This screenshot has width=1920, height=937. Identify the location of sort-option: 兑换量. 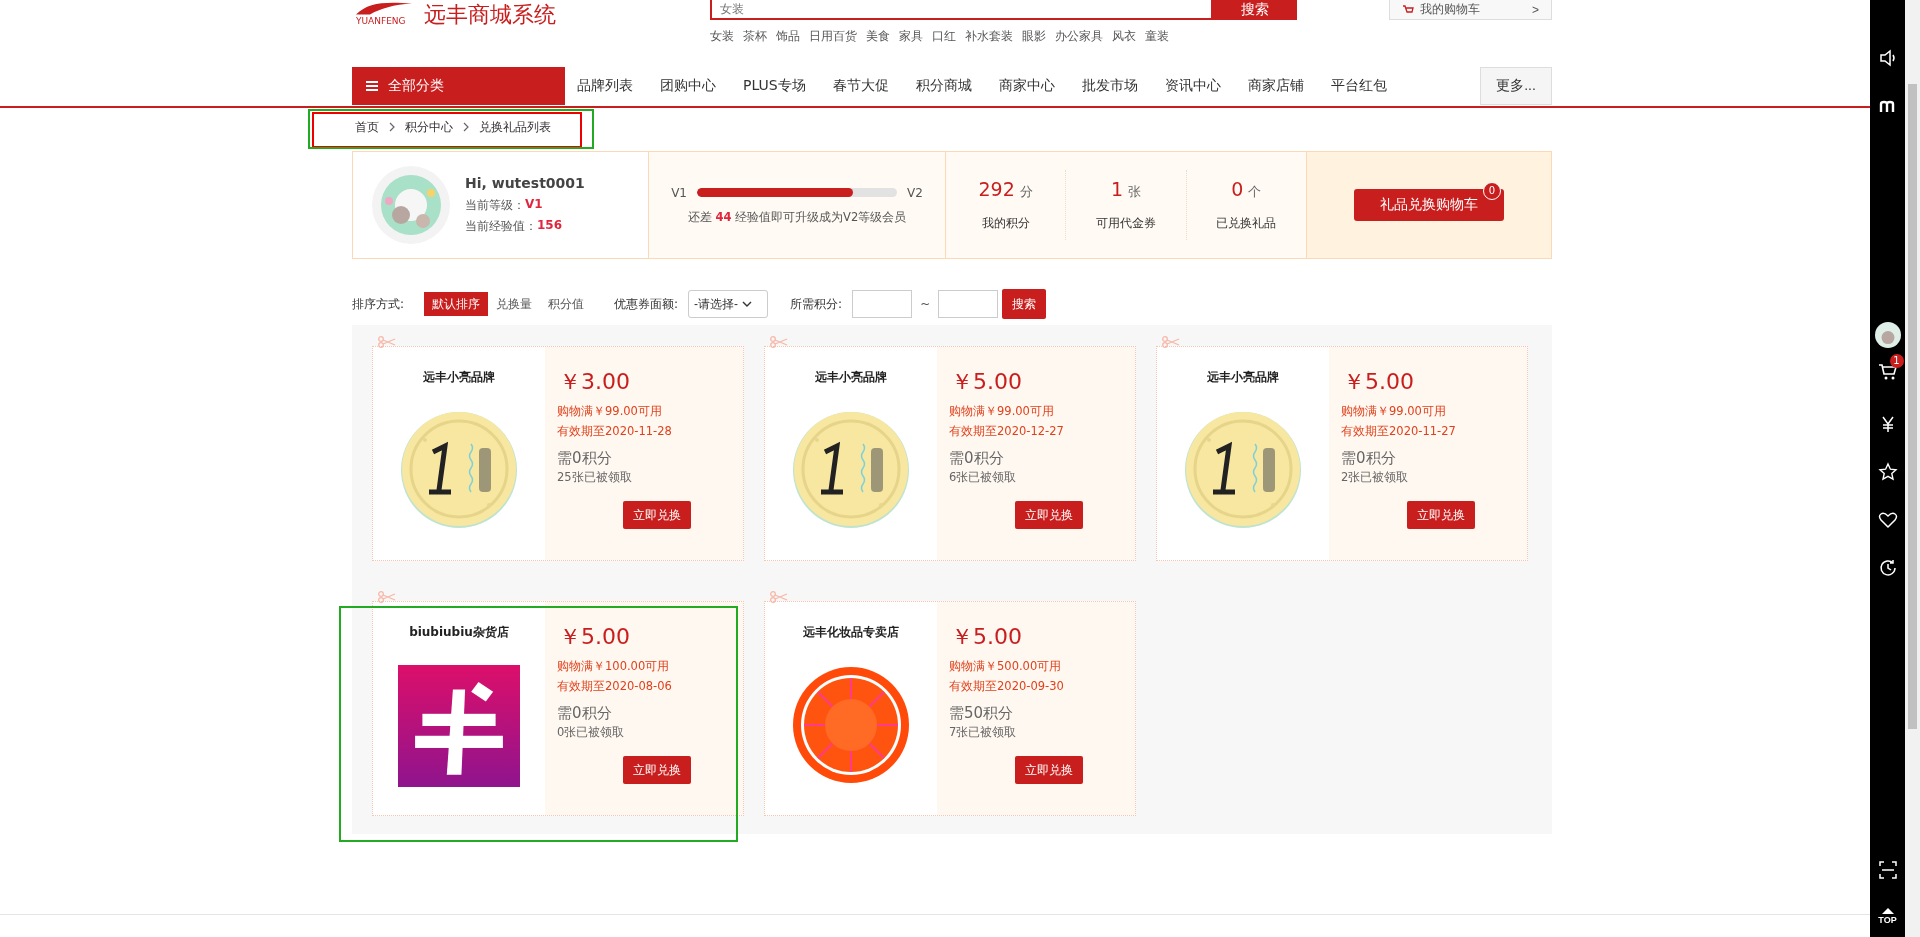
(514, 304).